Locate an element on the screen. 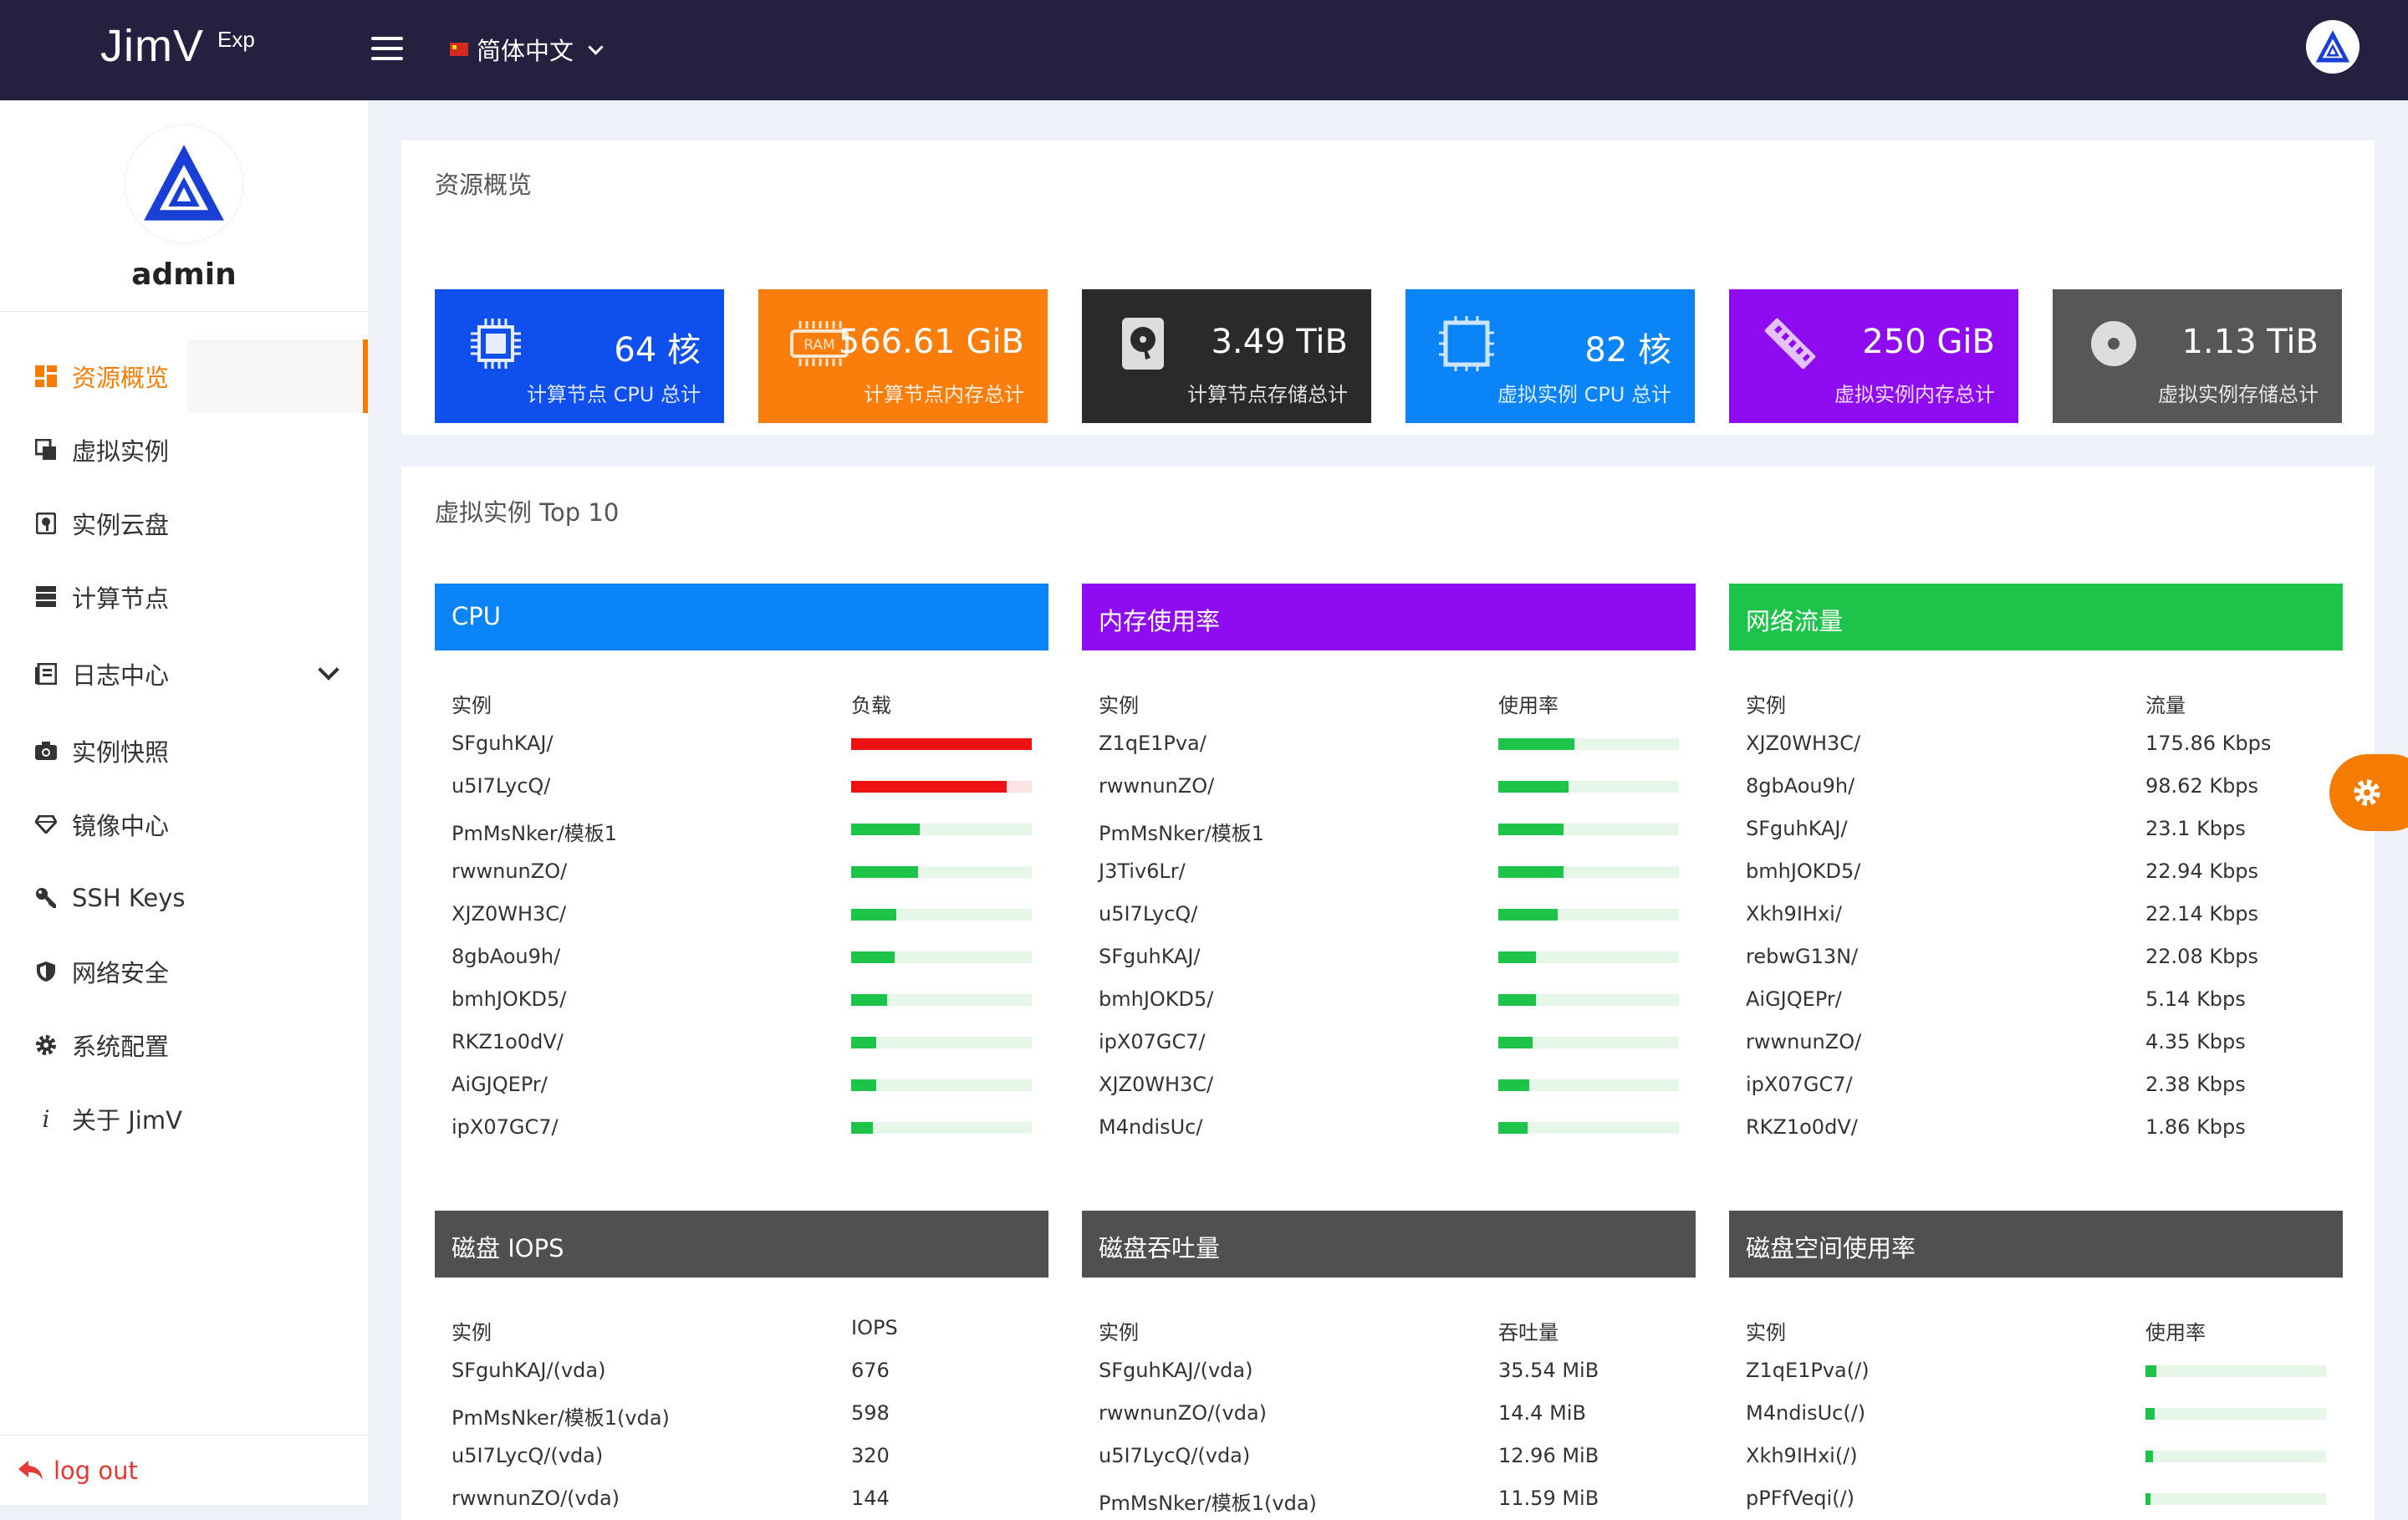 This screenshot has height=1520, width=2408. table-row-value: 22.94 Kbps is located at coordinates (2202, 871).